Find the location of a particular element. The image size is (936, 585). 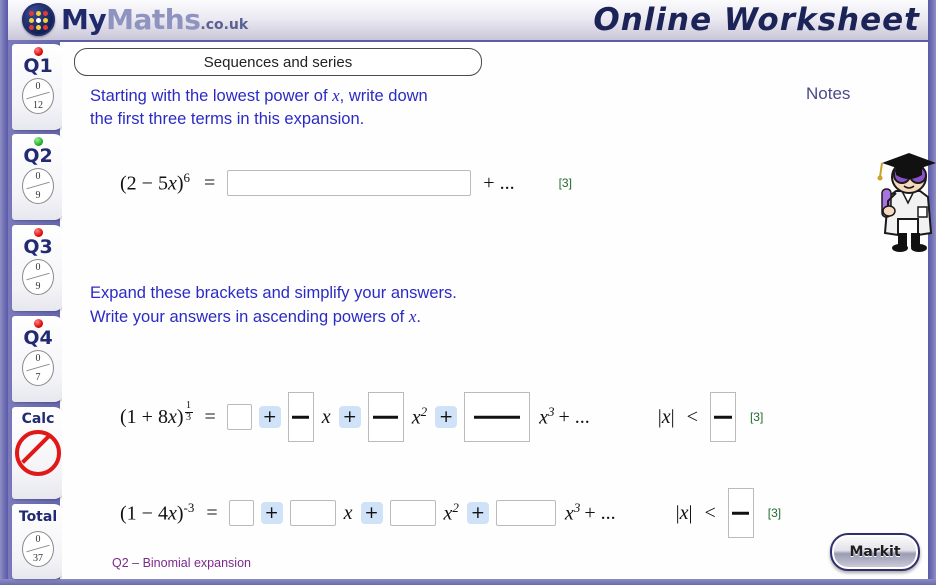

total-label: Total is located at coordinates (38, 517).